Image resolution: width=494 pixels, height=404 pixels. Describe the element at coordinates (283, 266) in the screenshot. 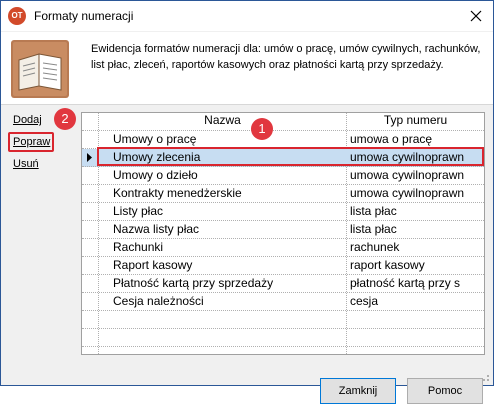

I see `table-row: Raport kasowy raport kasowy` at that location.